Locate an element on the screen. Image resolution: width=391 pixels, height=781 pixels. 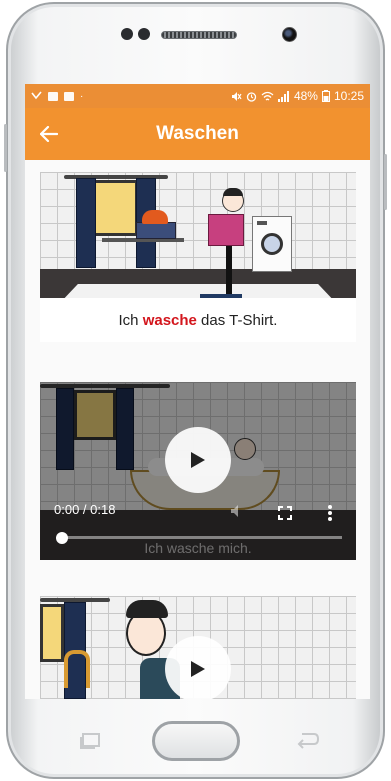
laundry-basket is located at coordinates (156, 230).